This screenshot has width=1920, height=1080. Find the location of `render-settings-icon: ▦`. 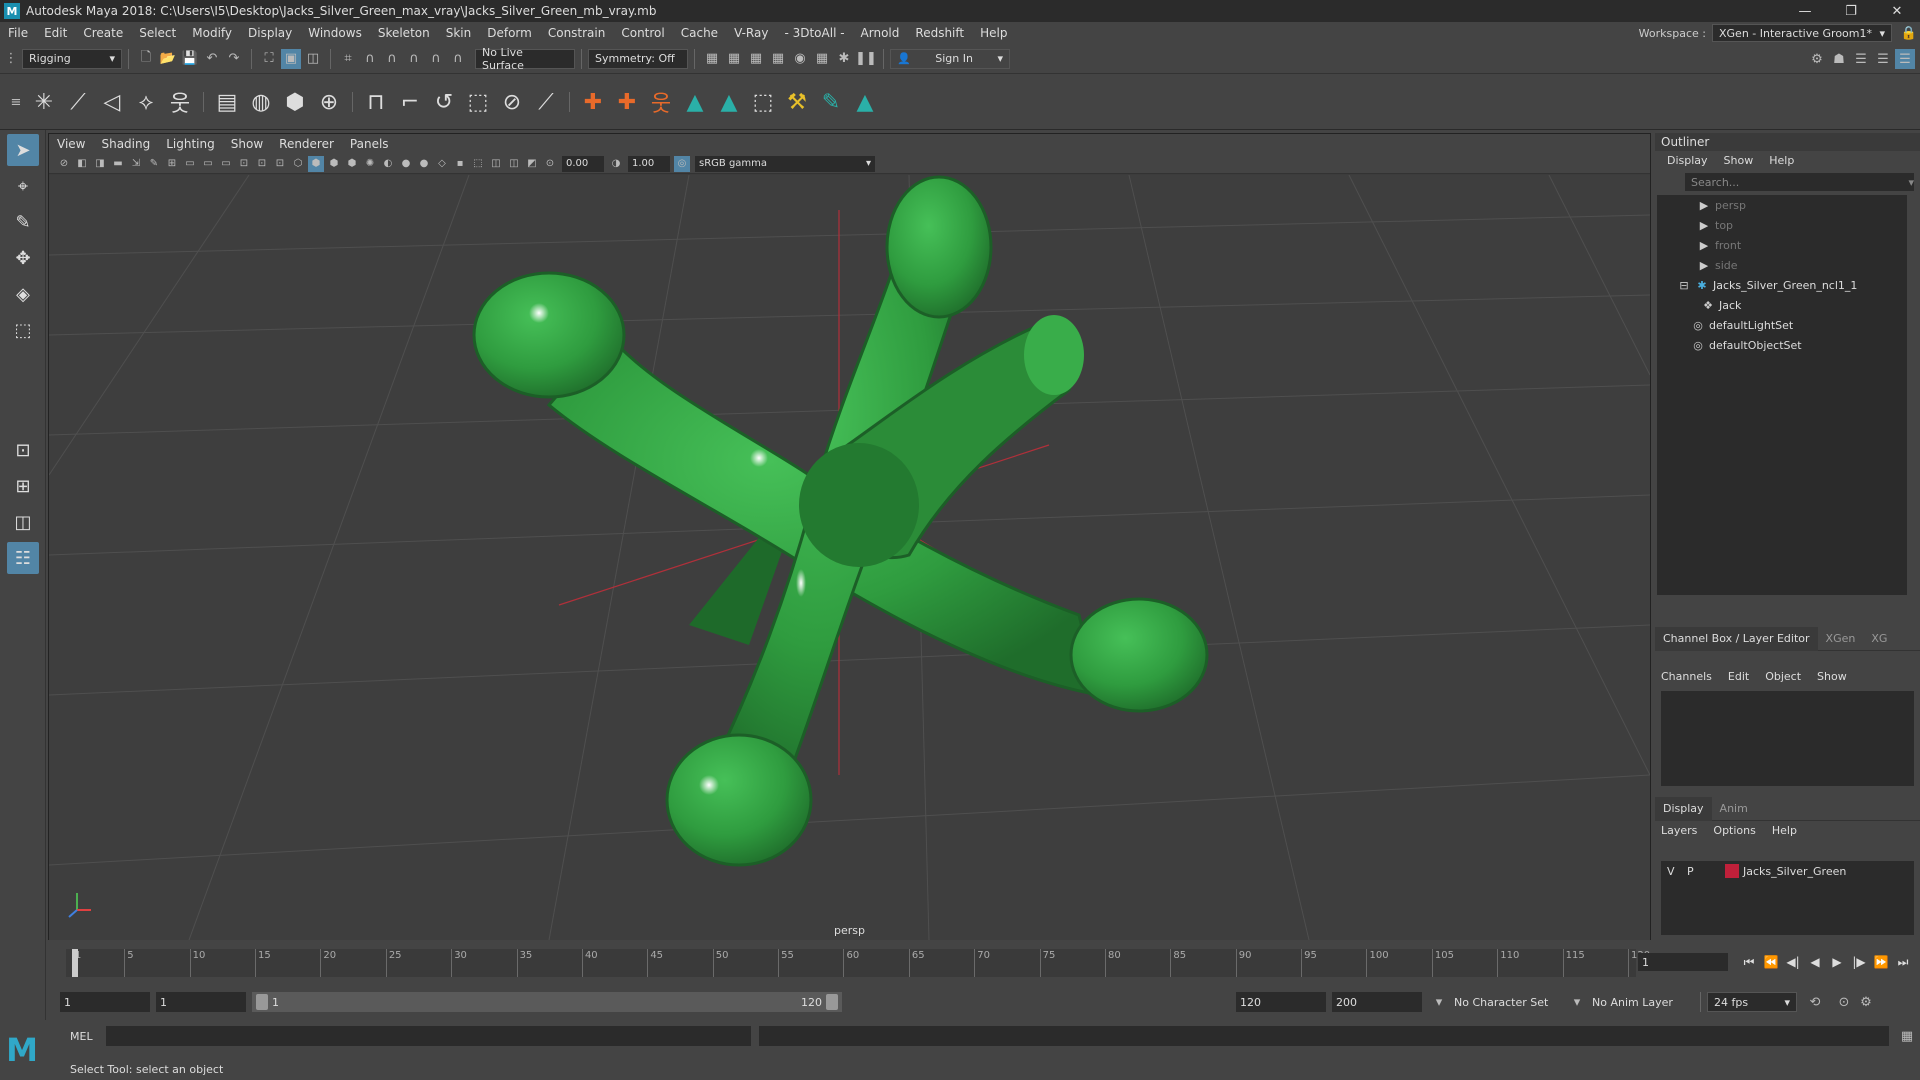

render-settings-icon: ▦ is located at coordinates (778, 59).